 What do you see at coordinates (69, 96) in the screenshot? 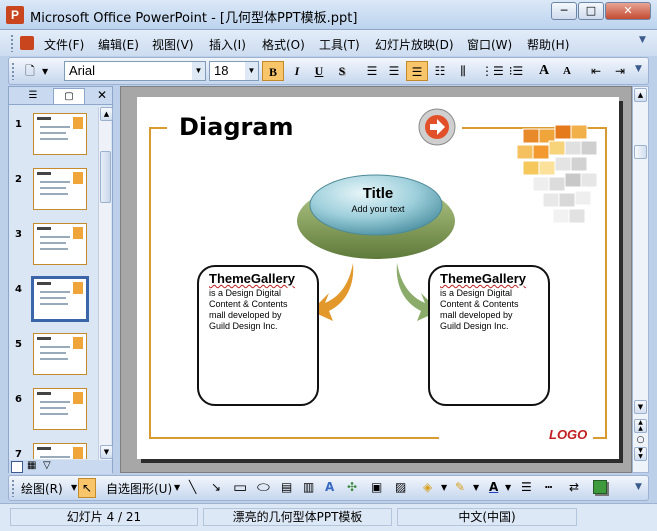
I see `slides-tab-icon: ▢` at bounding box center [69, 96].